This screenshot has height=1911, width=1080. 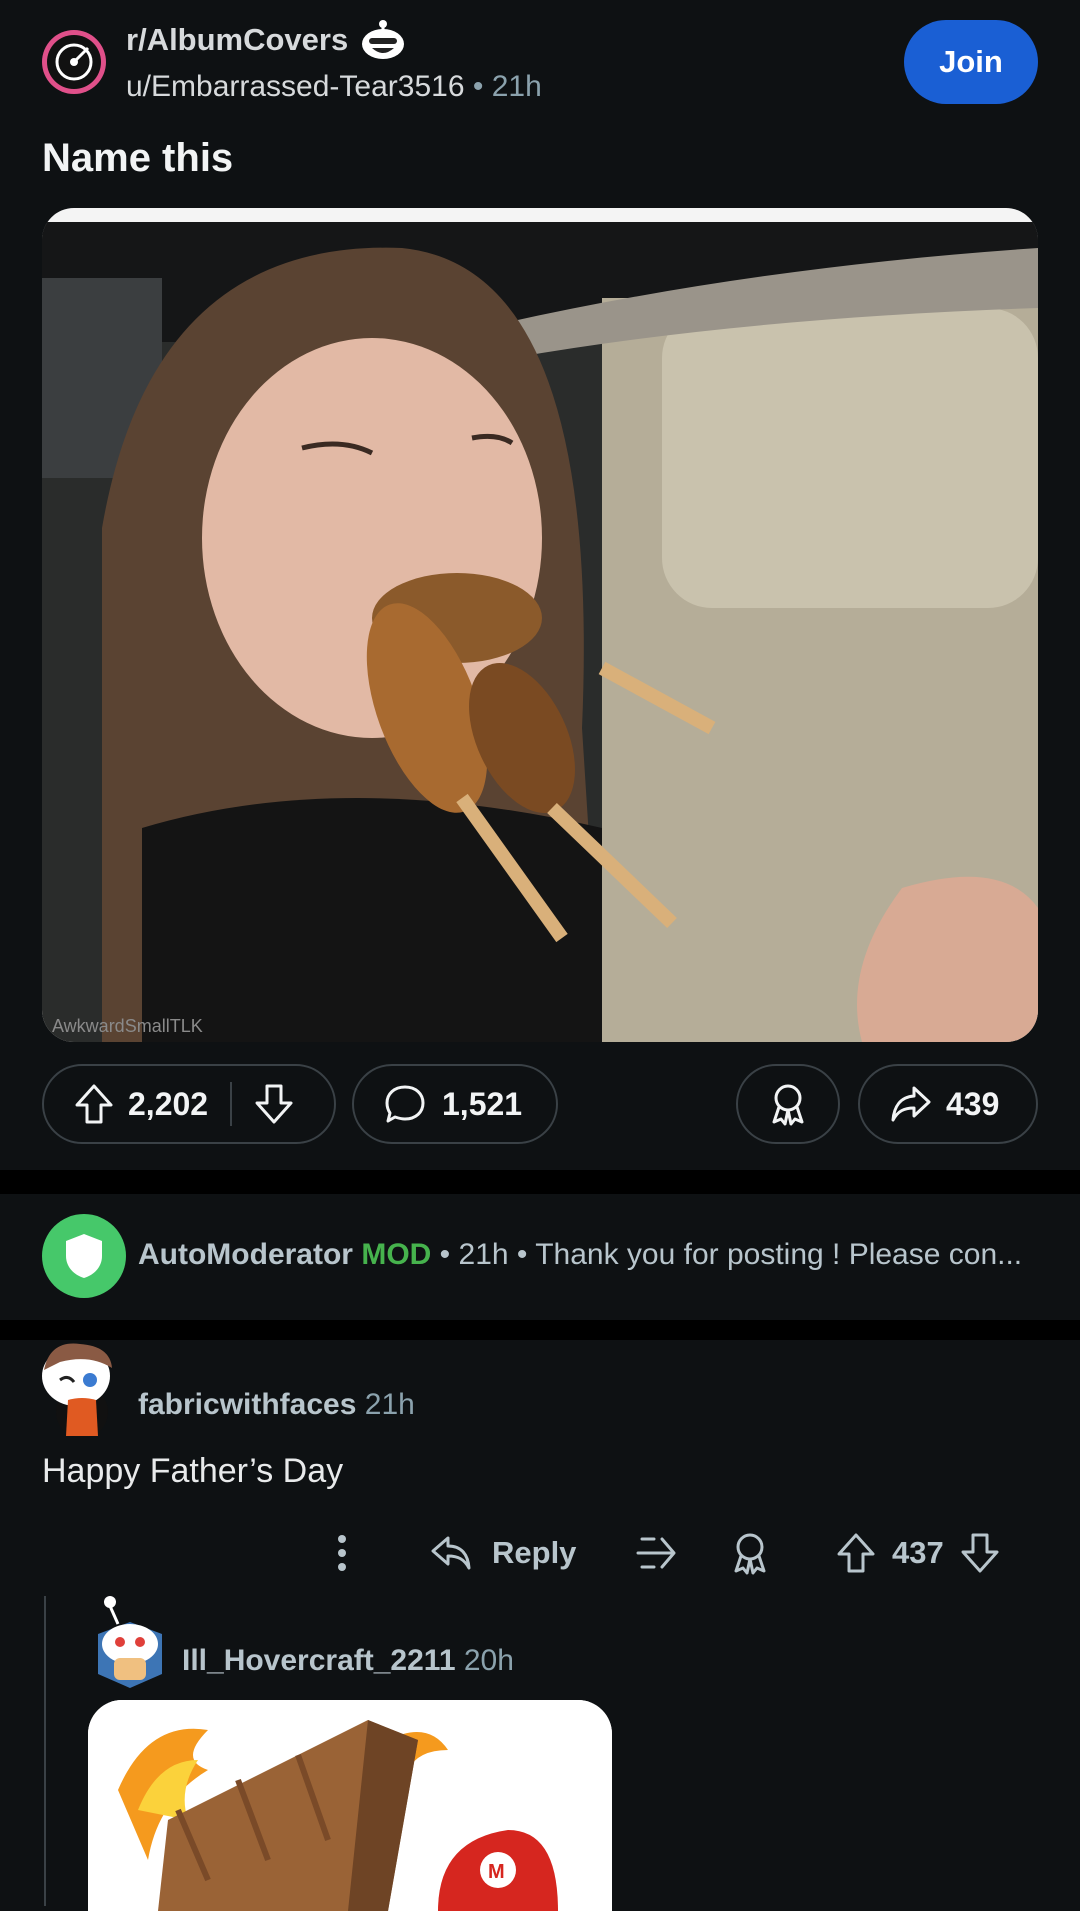 What do you see at coordinates (396, 1254) in the screenshot?
I see `mod-badge: MOD` at bounding box center [396, 1254].